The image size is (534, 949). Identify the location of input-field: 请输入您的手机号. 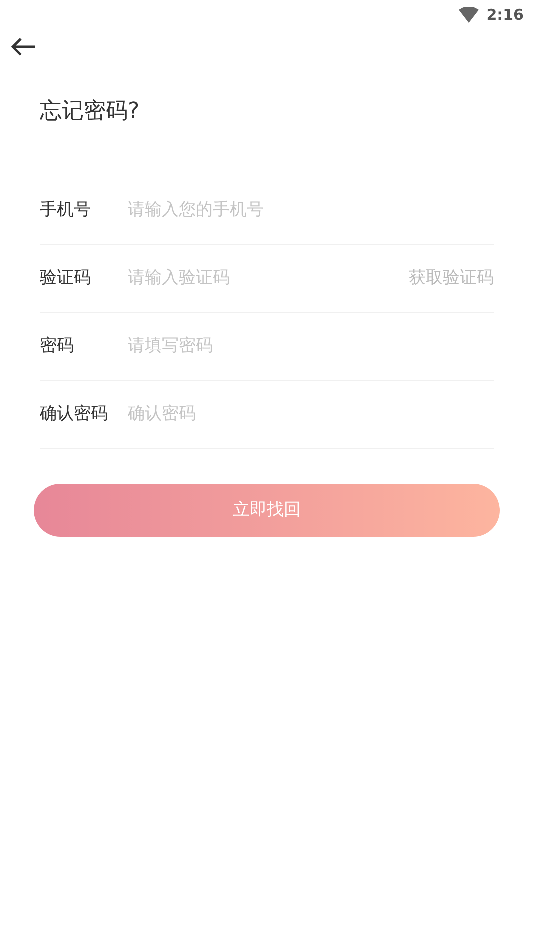
(311, 211).